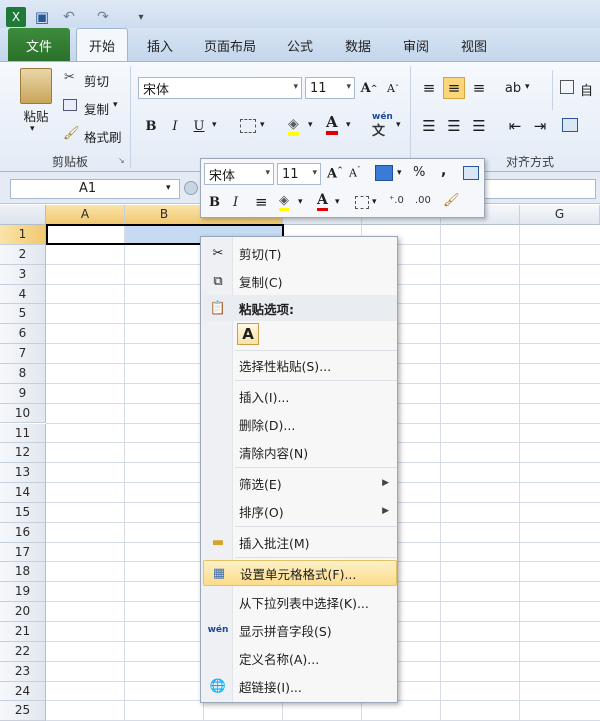 The height and width of the screenshot is (721, 600). I want to click on row-header: 9, so click(23, 393).